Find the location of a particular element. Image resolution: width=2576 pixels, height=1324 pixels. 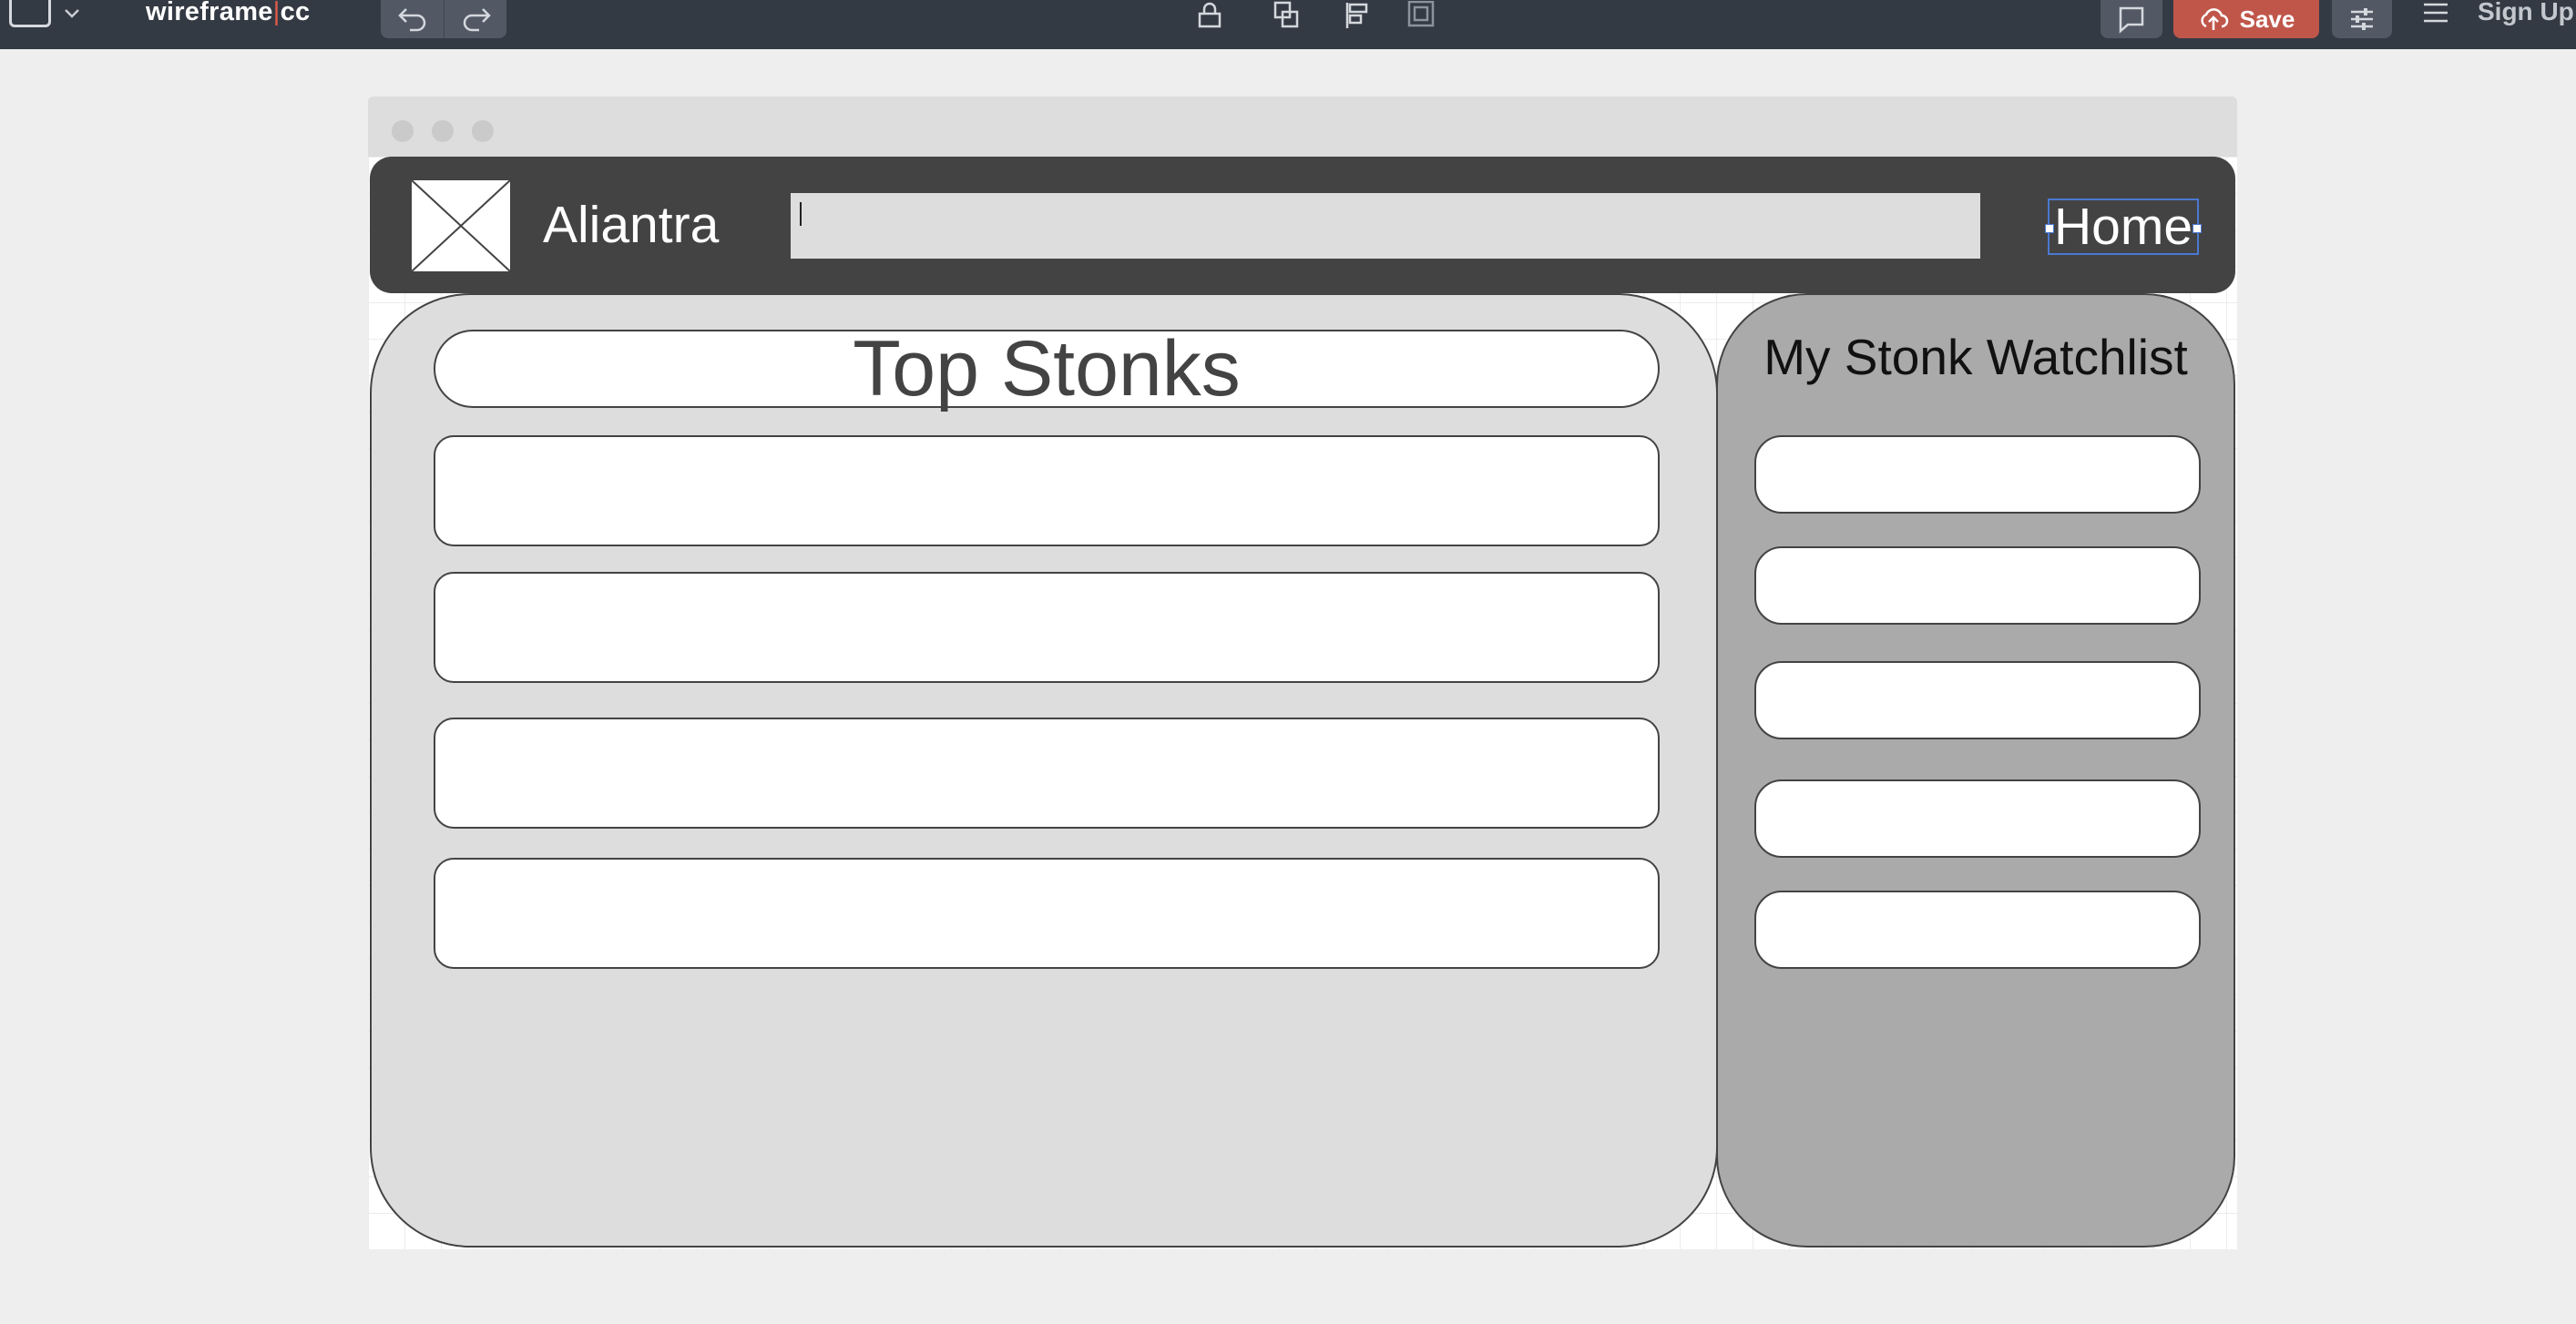

shape-picker-icon is located at coordinates (30, 13).